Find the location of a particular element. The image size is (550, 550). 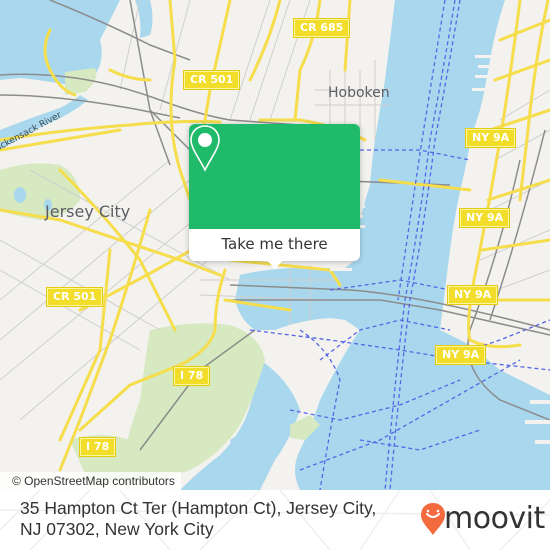

map-pin-icon is located at coordinates (205, 148).